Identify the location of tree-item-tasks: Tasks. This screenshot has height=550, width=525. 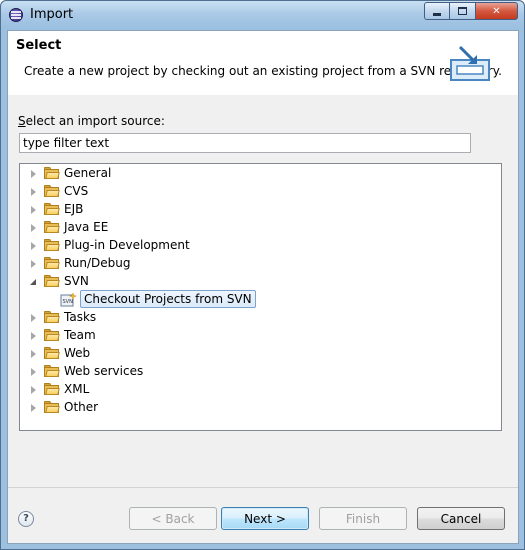
(260, 318).